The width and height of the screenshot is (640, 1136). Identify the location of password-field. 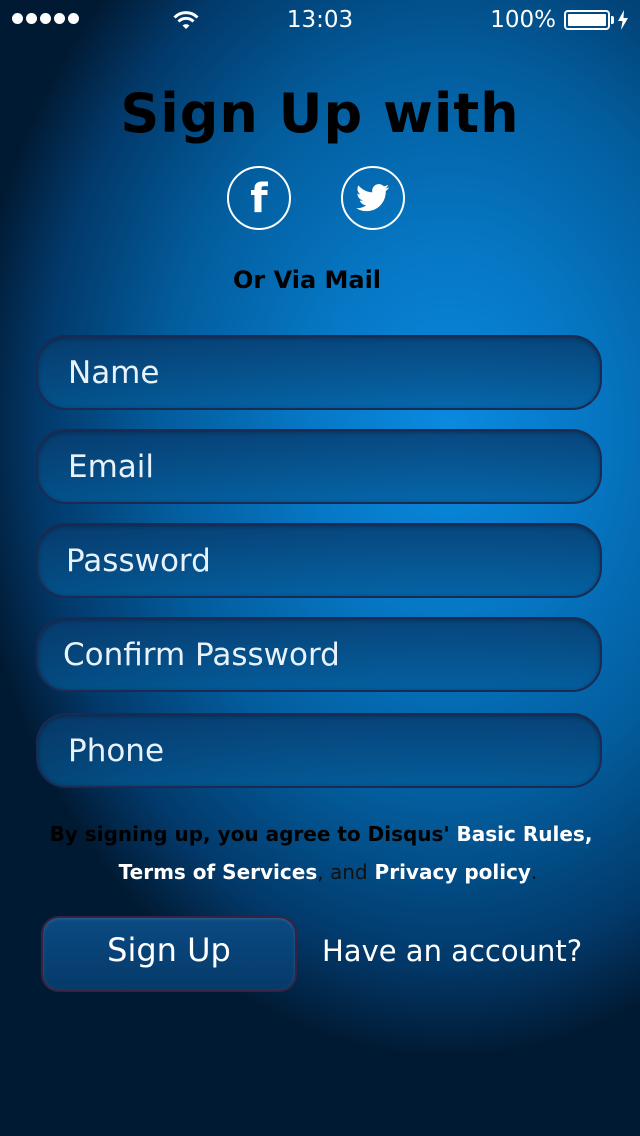
(319, 560).